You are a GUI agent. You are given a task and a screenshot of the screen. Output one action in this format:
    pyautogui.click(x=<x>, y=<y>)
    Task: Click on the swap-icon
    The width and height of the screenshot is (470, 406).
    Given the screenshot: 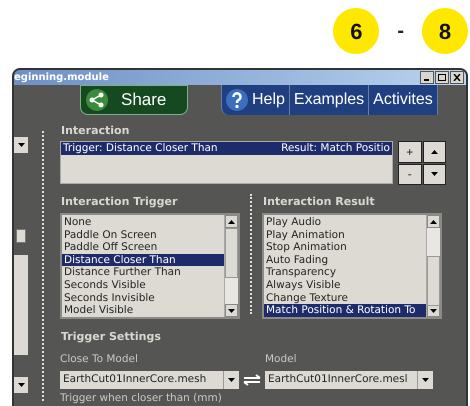 What is the action you would take?
    pyautogui.click(x=252, y=380)
    